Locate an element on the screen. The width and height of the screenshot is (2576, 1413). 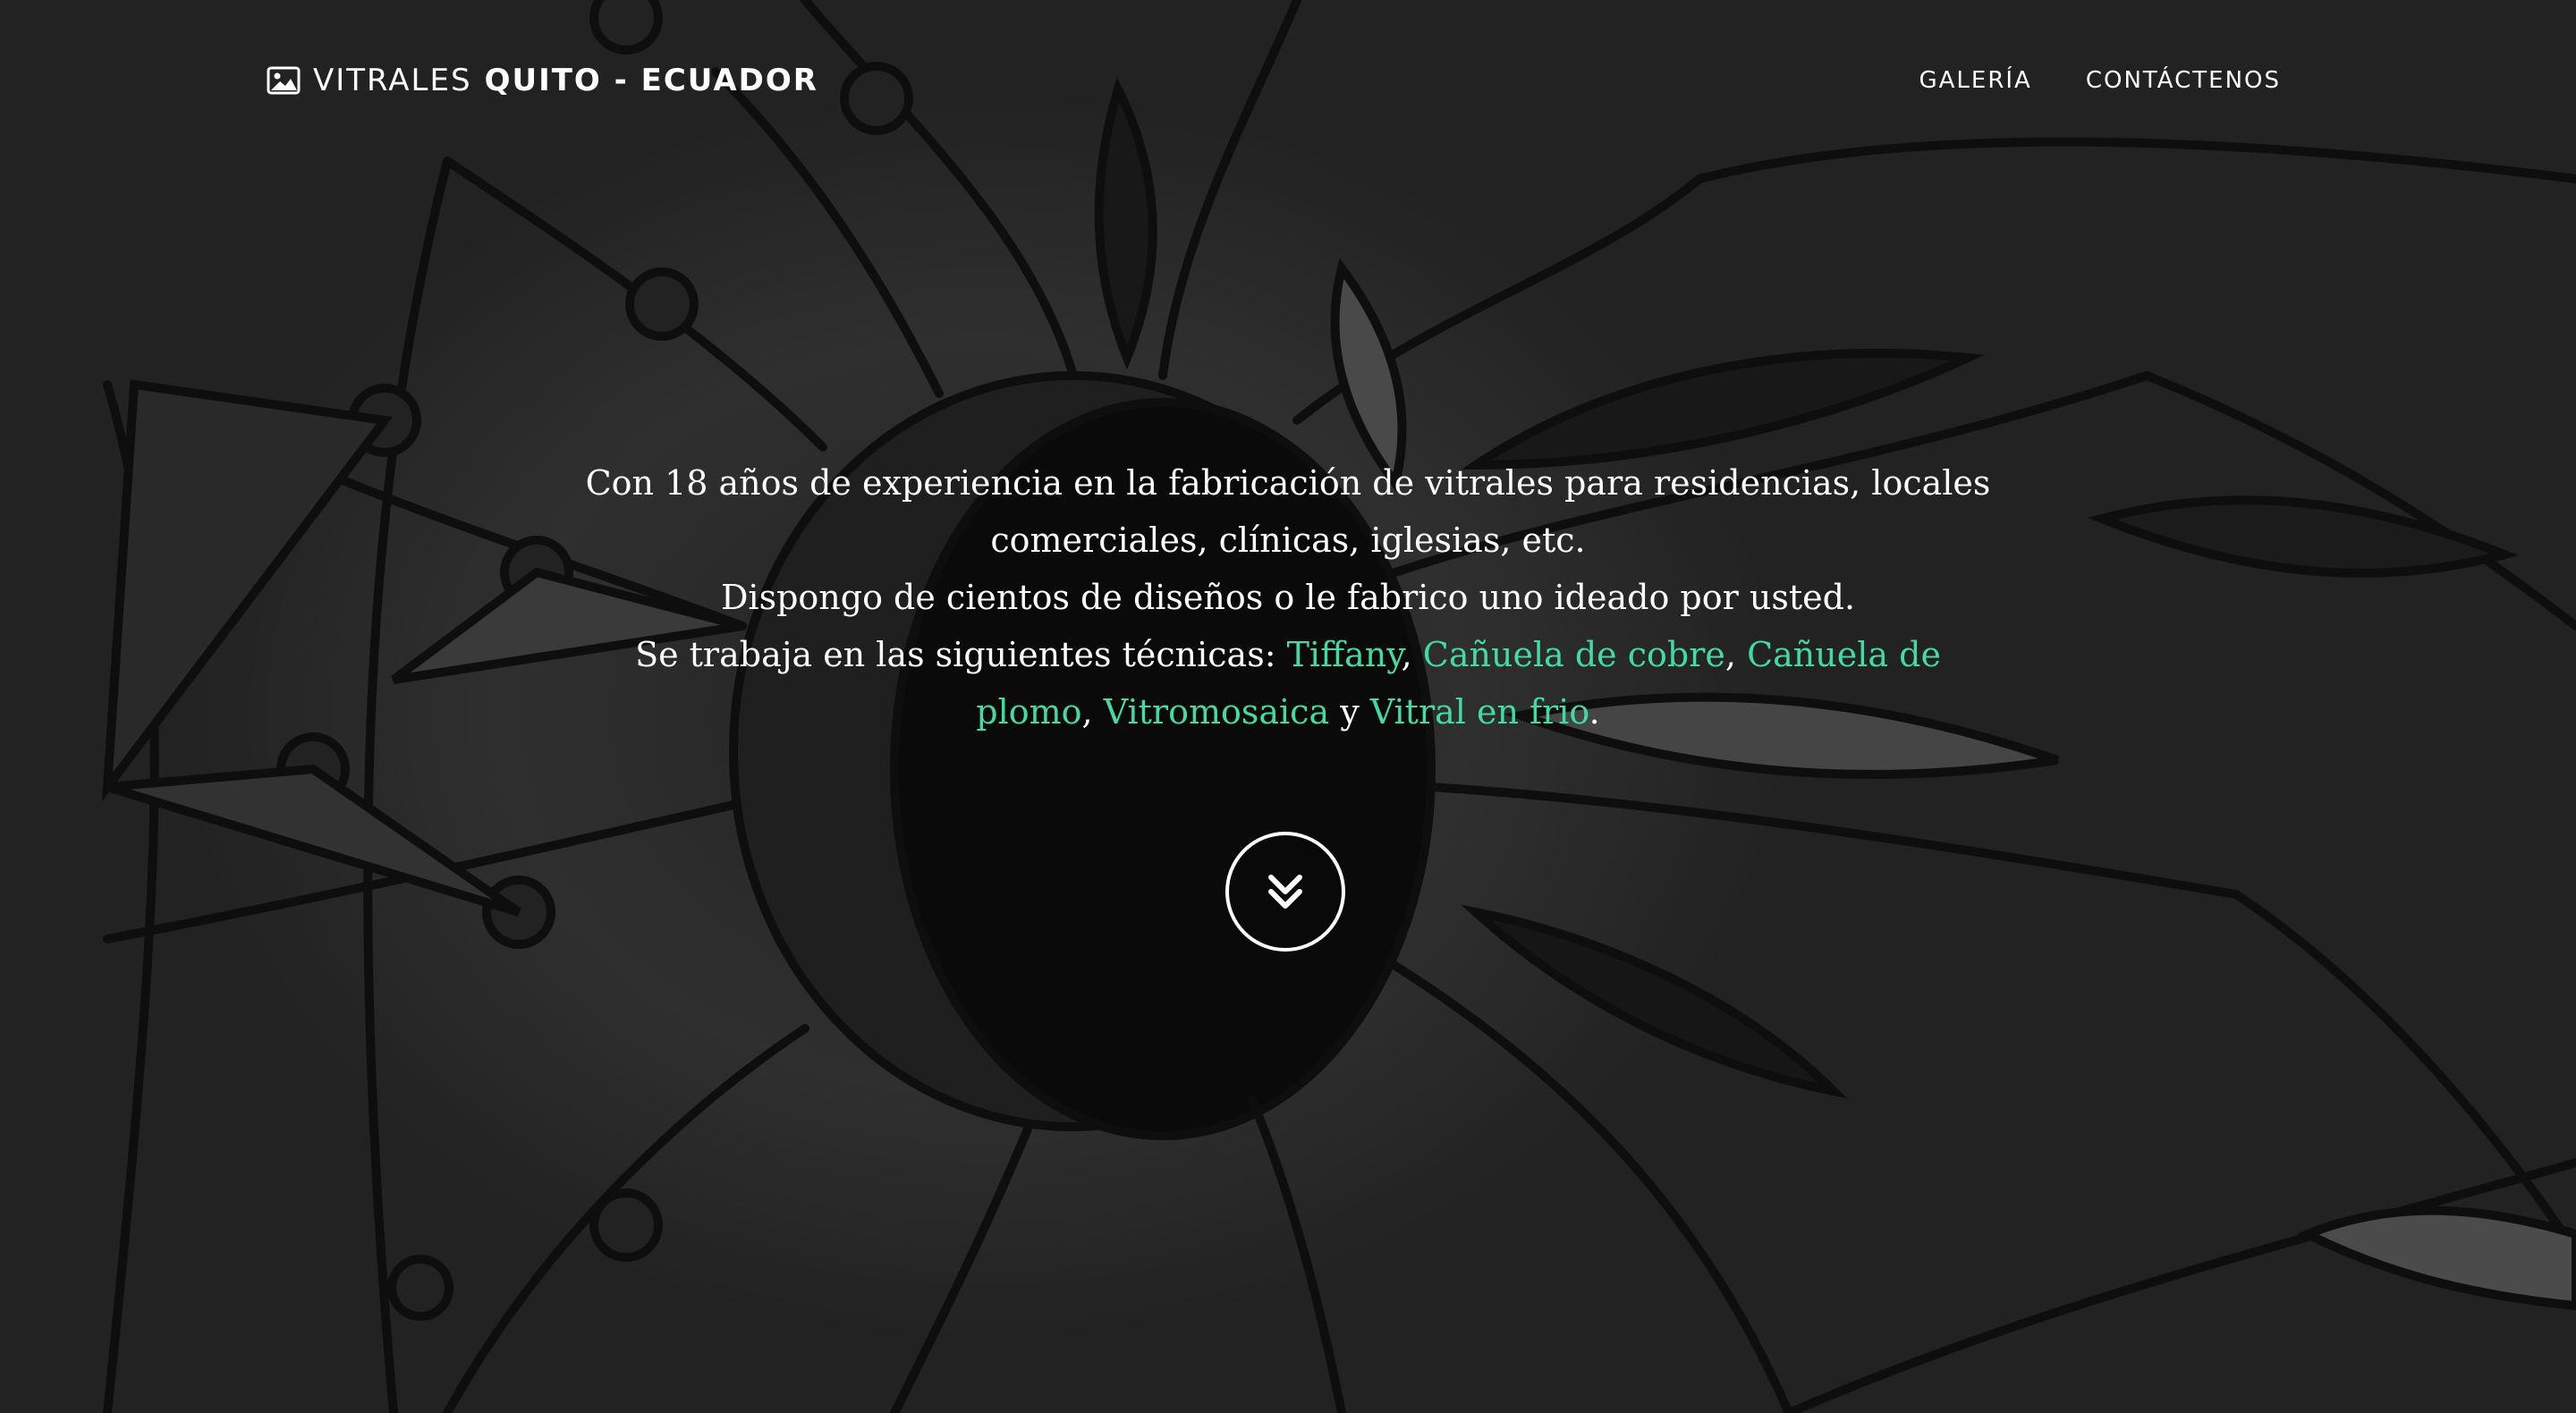
nav-links: GALERÍA CONTÁCTENOS is located at coordinates (2100, 80).